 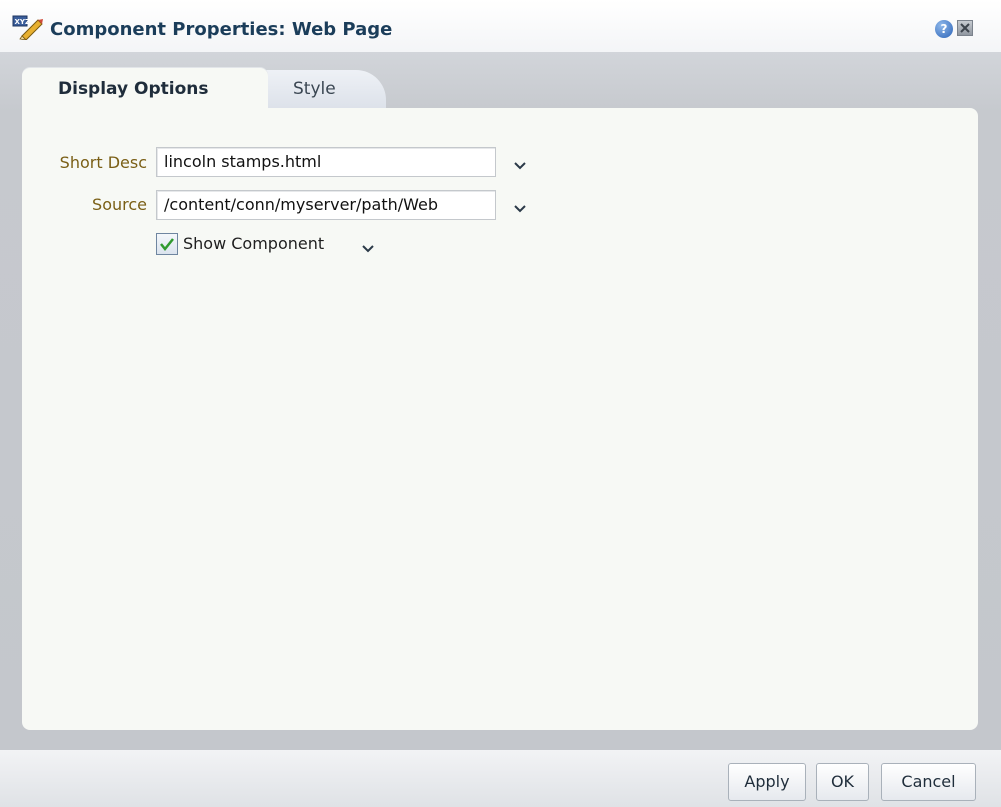 What do you see at coordinates (944, 29) in the screenshot?
I see `help-icon: ?` at bounding box center [944, 29].